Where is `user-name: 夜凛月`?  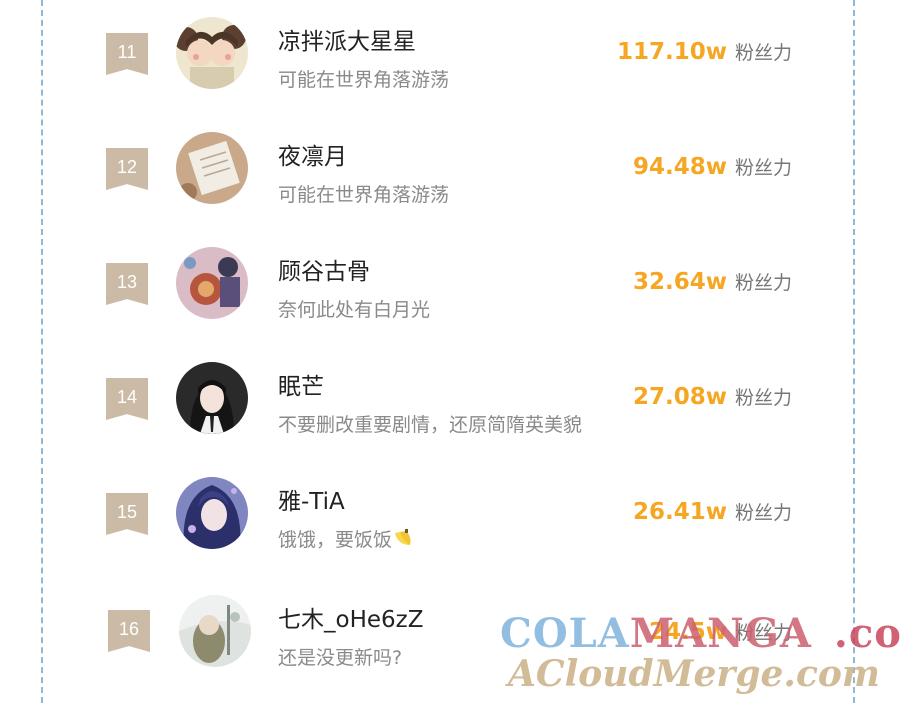
user-name: 夜凛月 is located at coordinates (312, 154).